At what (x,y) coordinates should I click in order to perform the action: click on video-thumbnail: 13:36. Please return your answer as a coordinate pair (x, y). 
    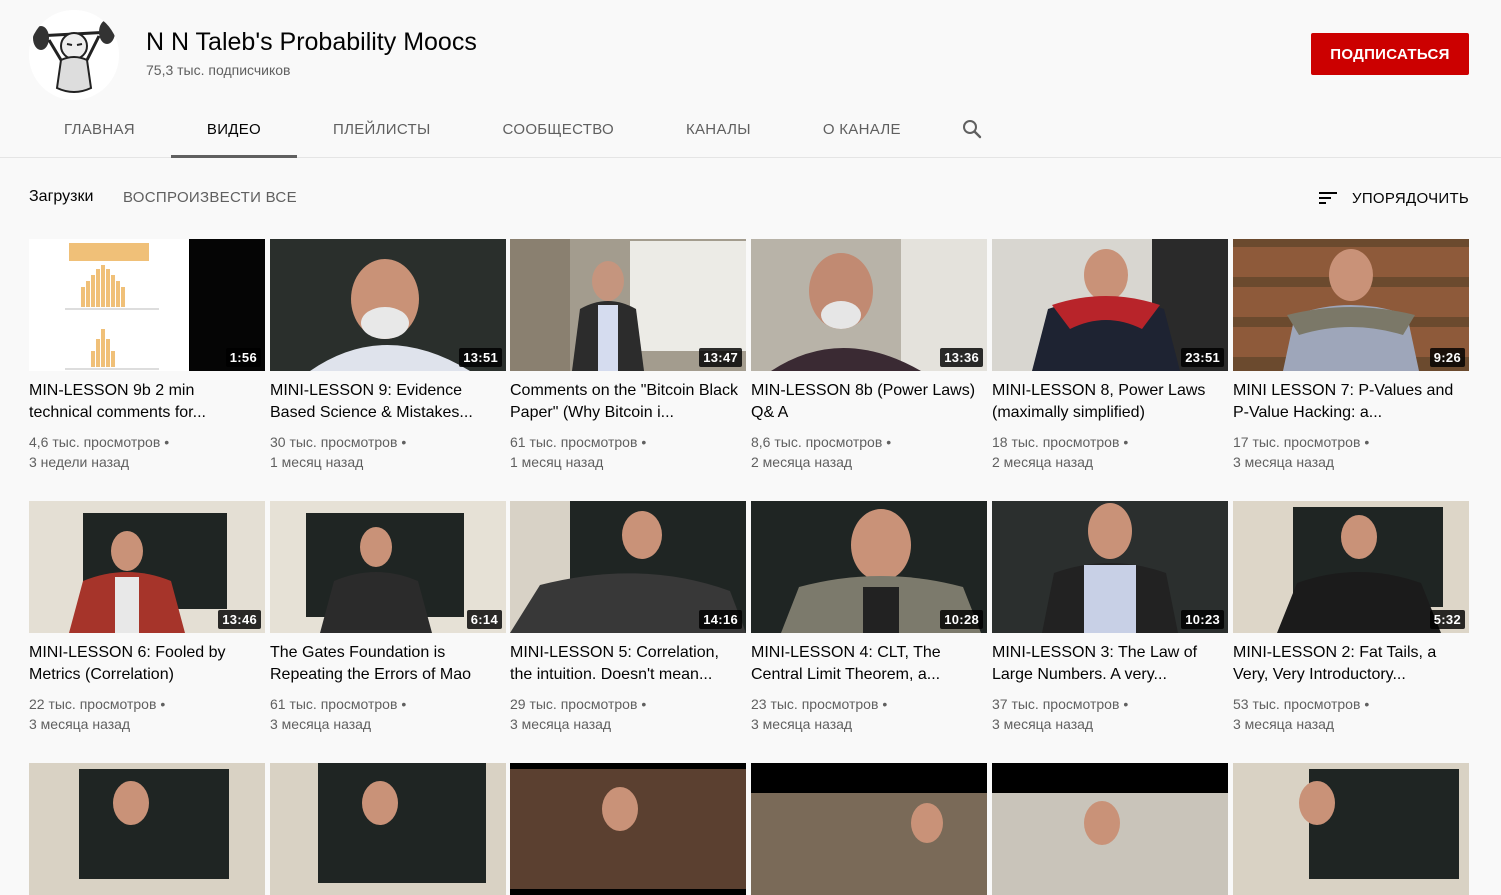
    Looking at the image, I should click on (869, 305).